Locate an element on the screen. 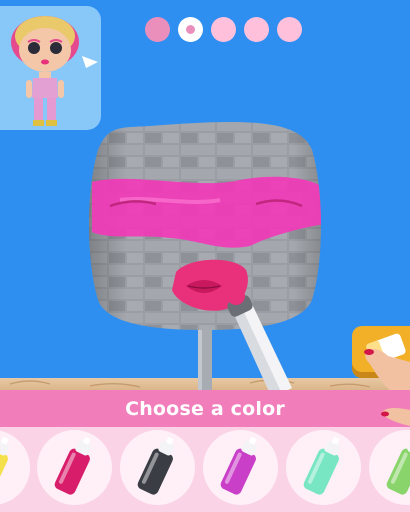 The image size is (410, 512). swatch-charcoal-spray is located at coordinates (157, 467).